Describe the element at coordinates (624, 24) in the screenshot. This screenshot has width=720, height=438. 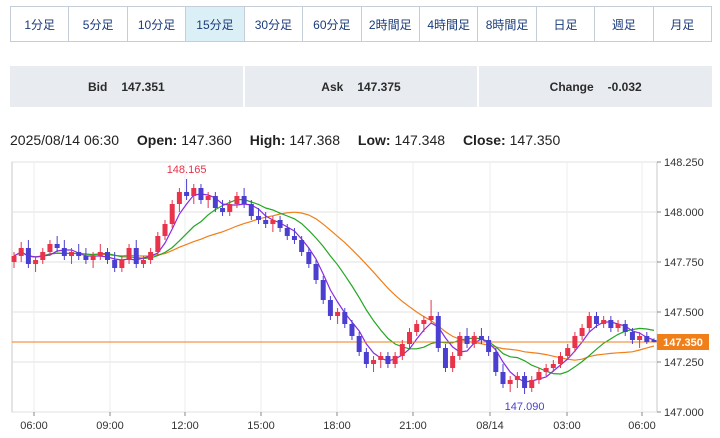
I see `tab-11: 週足` at that location.